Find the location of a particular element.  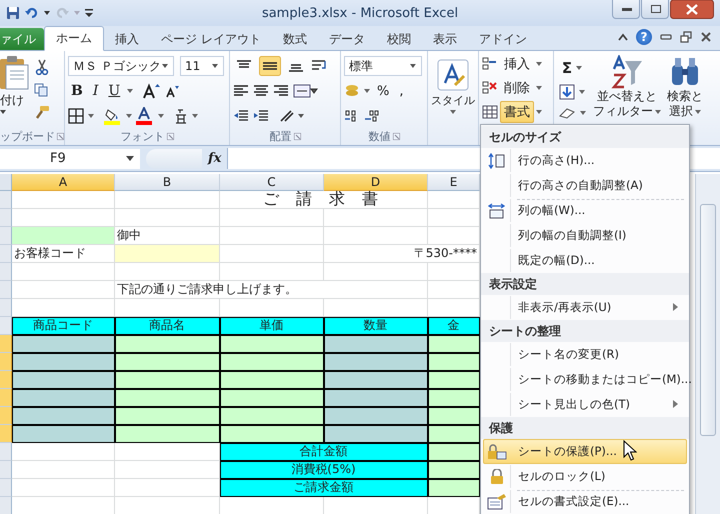

borders-icon is located at coordinates (76, 116).